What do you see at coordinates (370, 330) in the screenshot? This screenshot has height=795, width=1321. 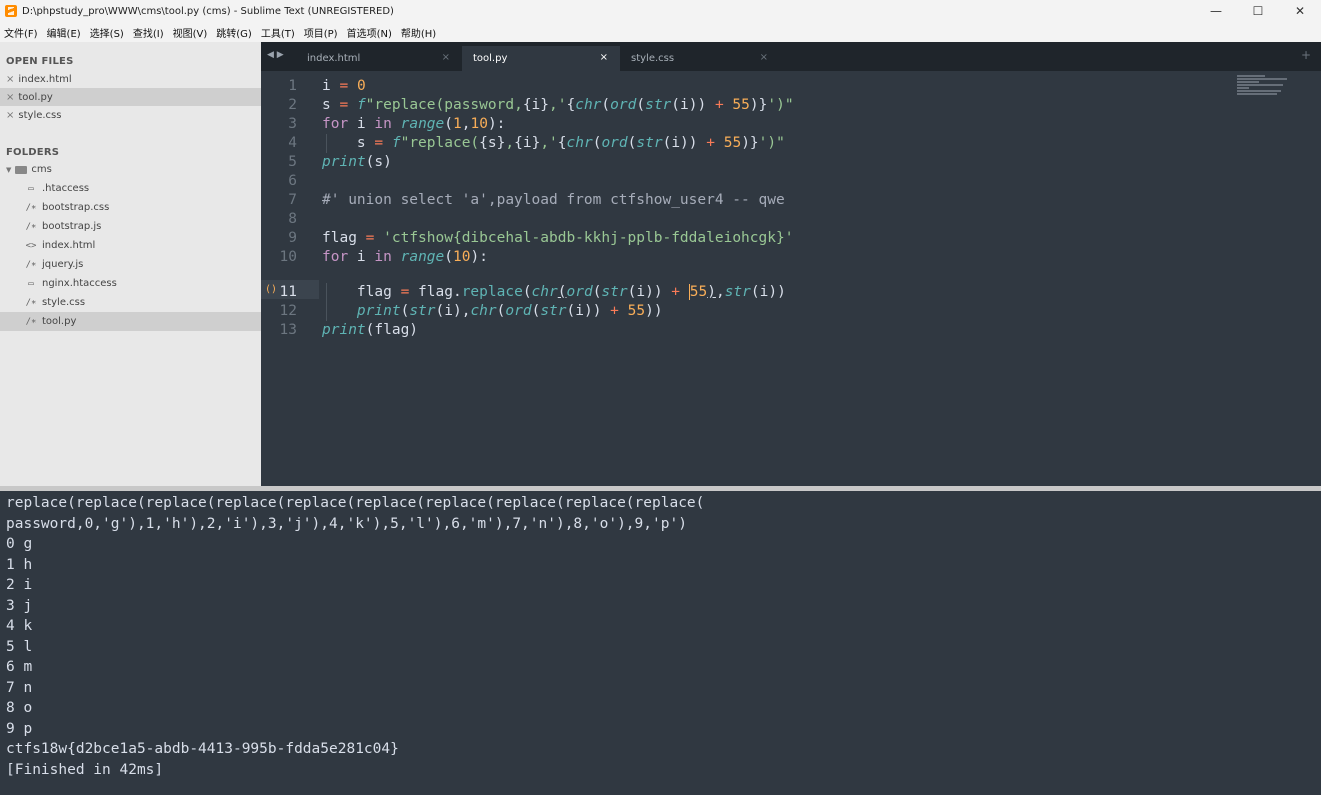 I see `code-line-13: print(flag)` at bounding box center [370, 330].